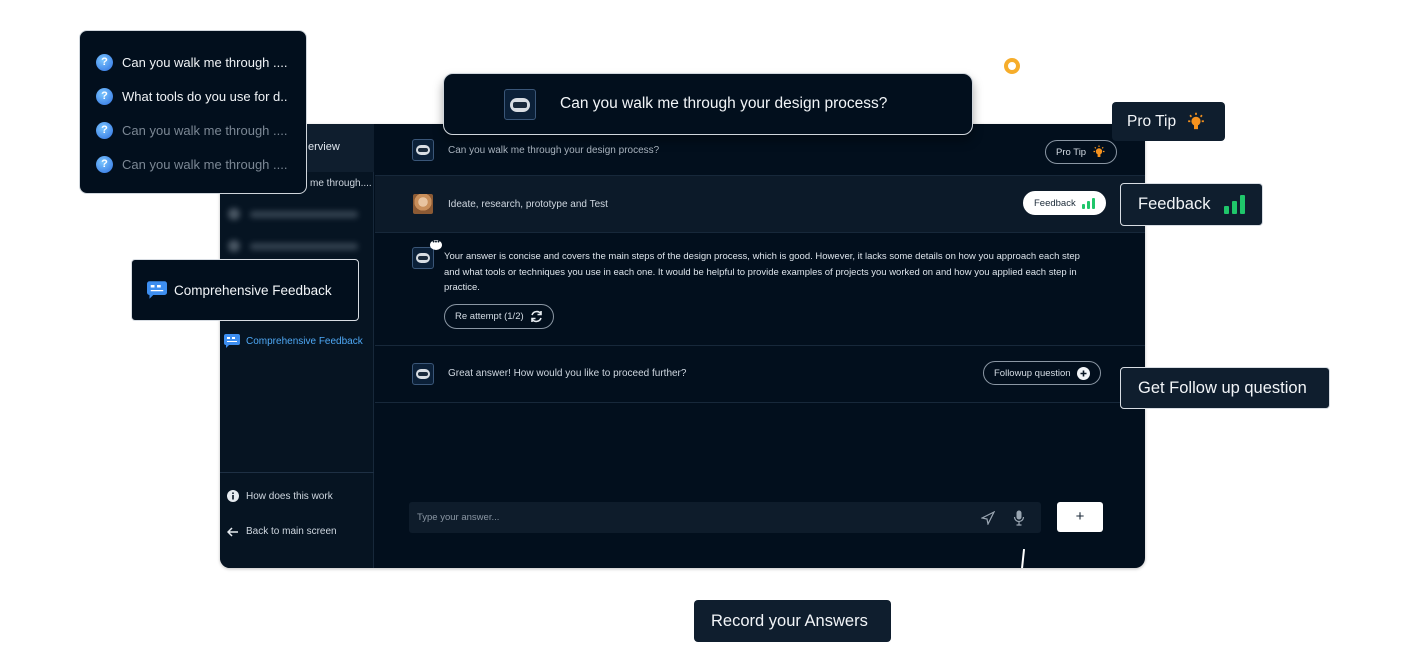 Image resolution: width=1412 pixels, height=653 pixels. Describe the element at coordinates (1152, 121) in the screenshot. I see `pro-tip-callout-label: Pro Tip` at that location.